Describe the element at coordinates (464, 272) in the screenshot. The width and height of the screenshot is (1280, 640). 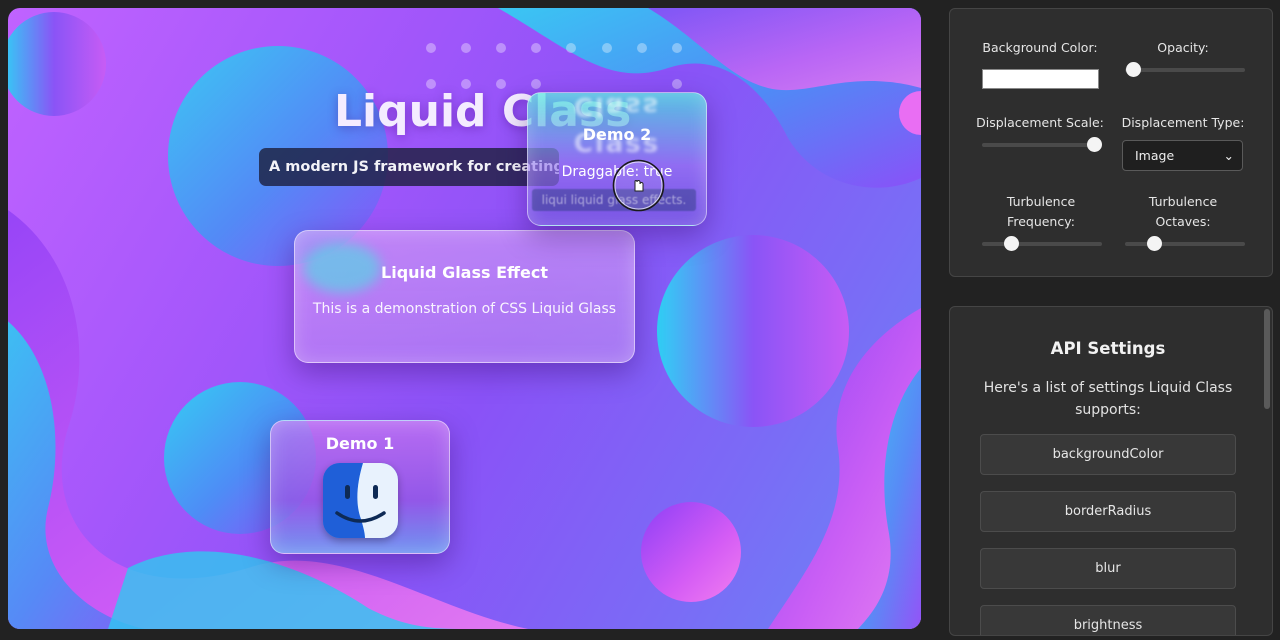
I see `effect-card-title: Liquid Glass Effect` at that location.